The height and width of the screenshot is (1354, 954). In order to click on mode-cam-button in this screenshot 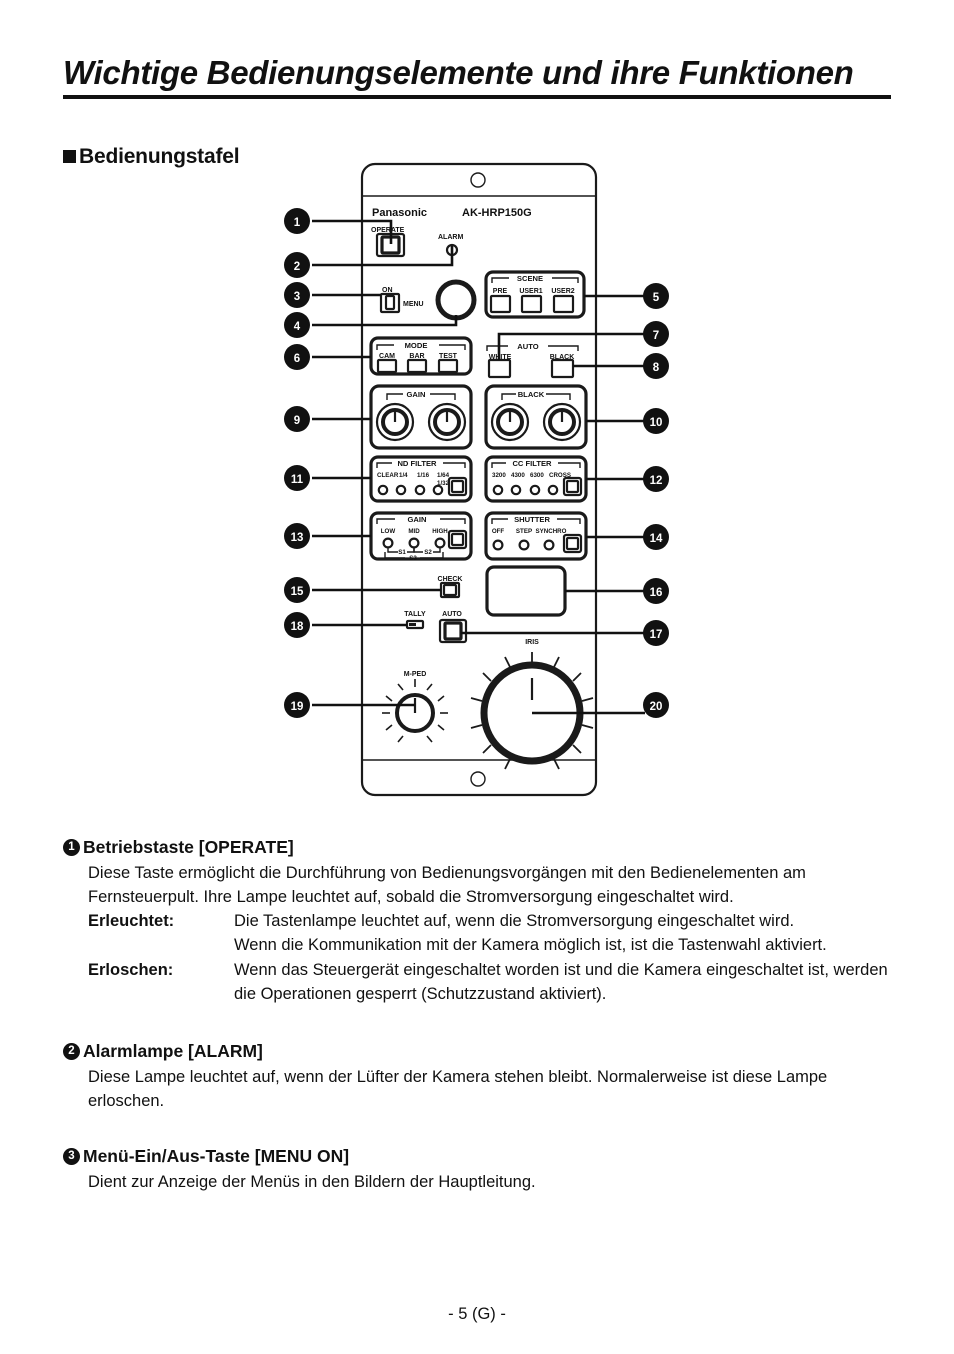, I will do `click(387, 366)`.